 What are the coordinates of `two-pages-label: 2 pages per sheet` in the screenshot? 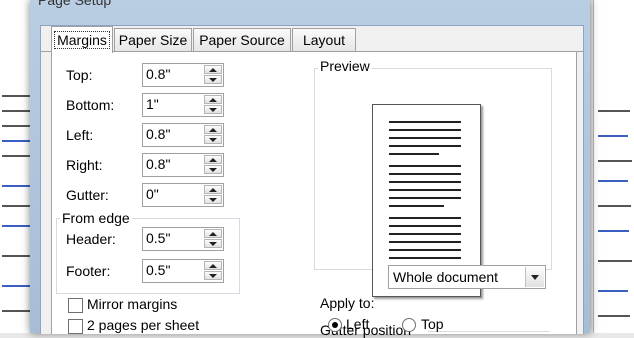 It's located at (143, 325).